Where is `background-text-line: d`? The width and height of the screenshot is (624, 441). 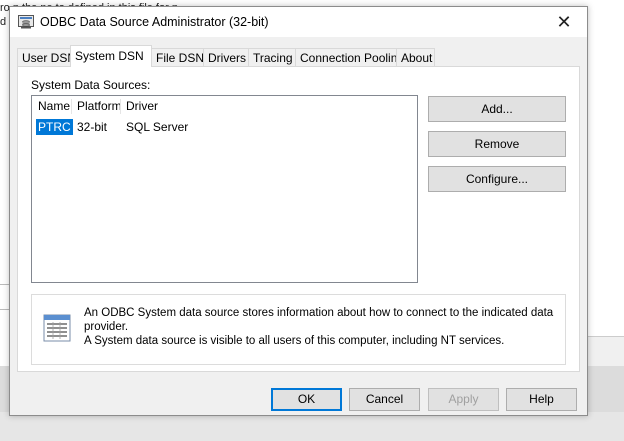 background-text-line: d is located at coordinates (3, 22).